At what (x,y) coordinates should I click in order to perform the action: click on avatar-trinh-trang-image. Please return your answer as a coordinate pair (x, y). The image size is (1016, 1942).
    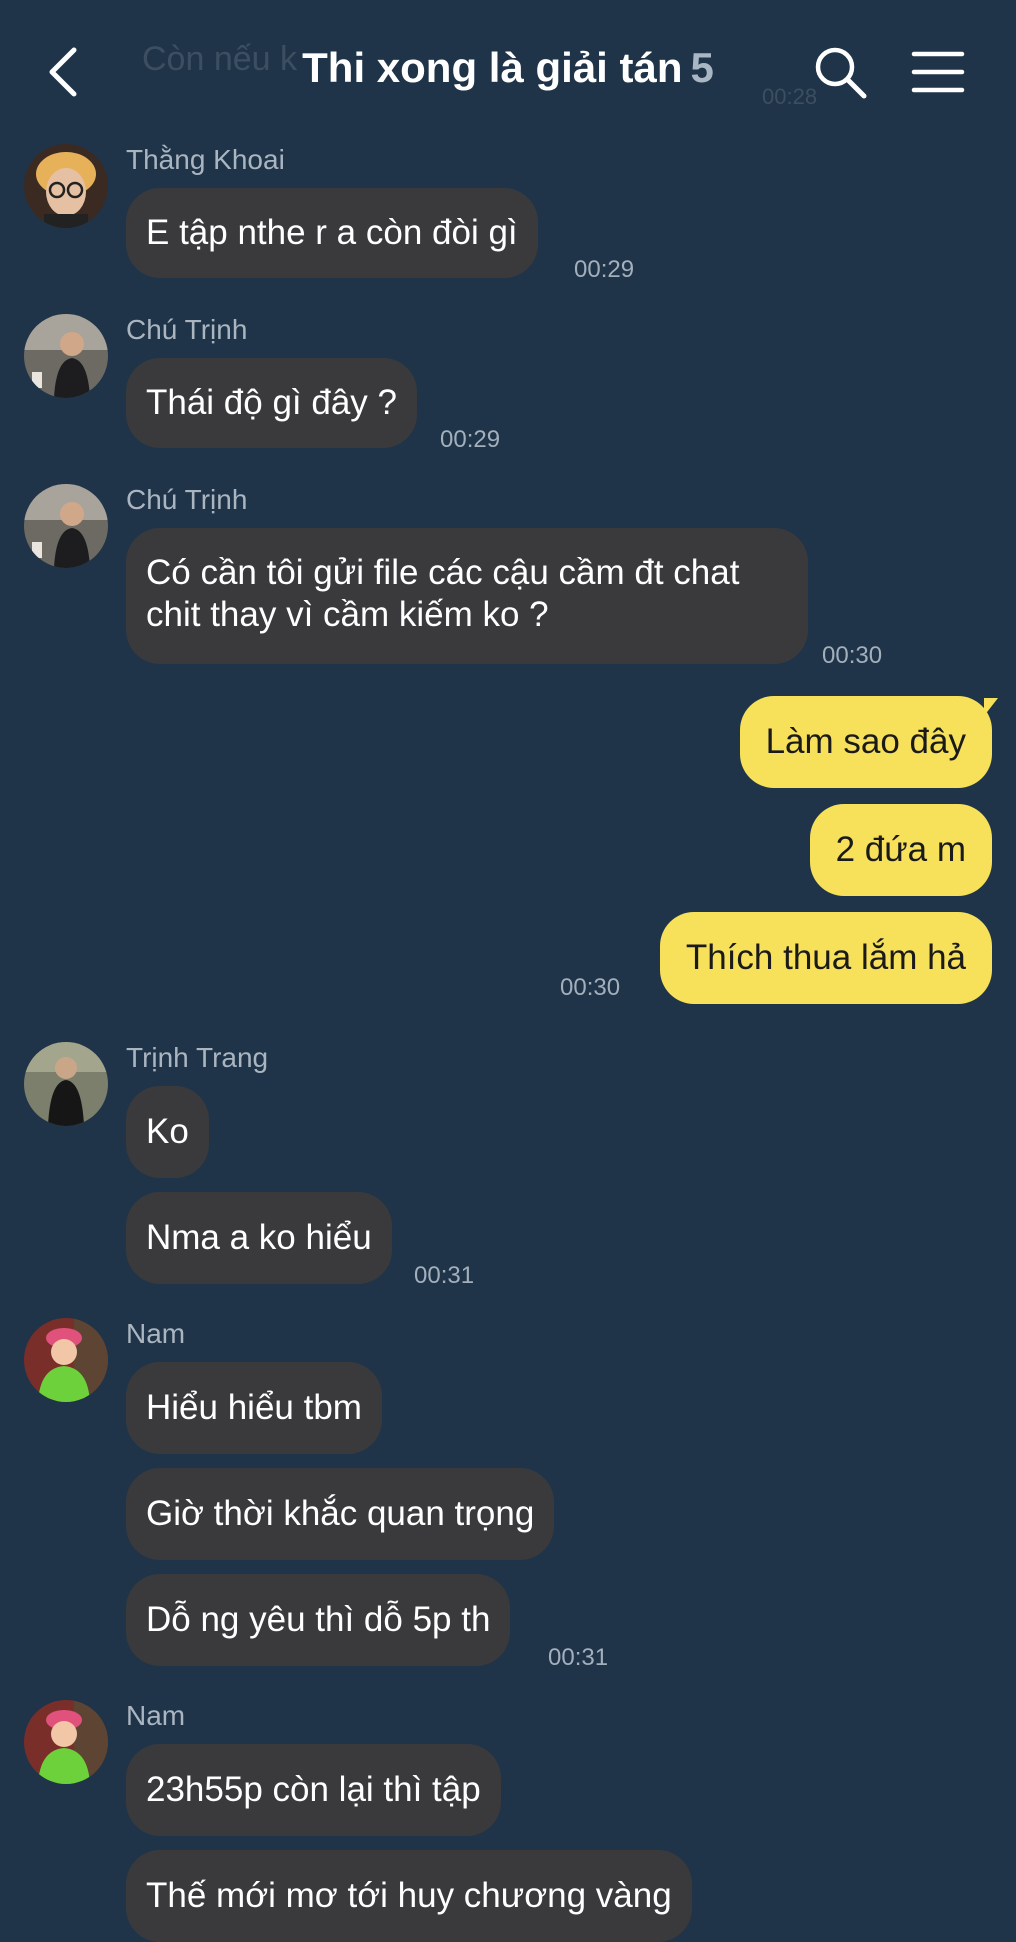
    Looking at the image, I should click on (66, 1084).